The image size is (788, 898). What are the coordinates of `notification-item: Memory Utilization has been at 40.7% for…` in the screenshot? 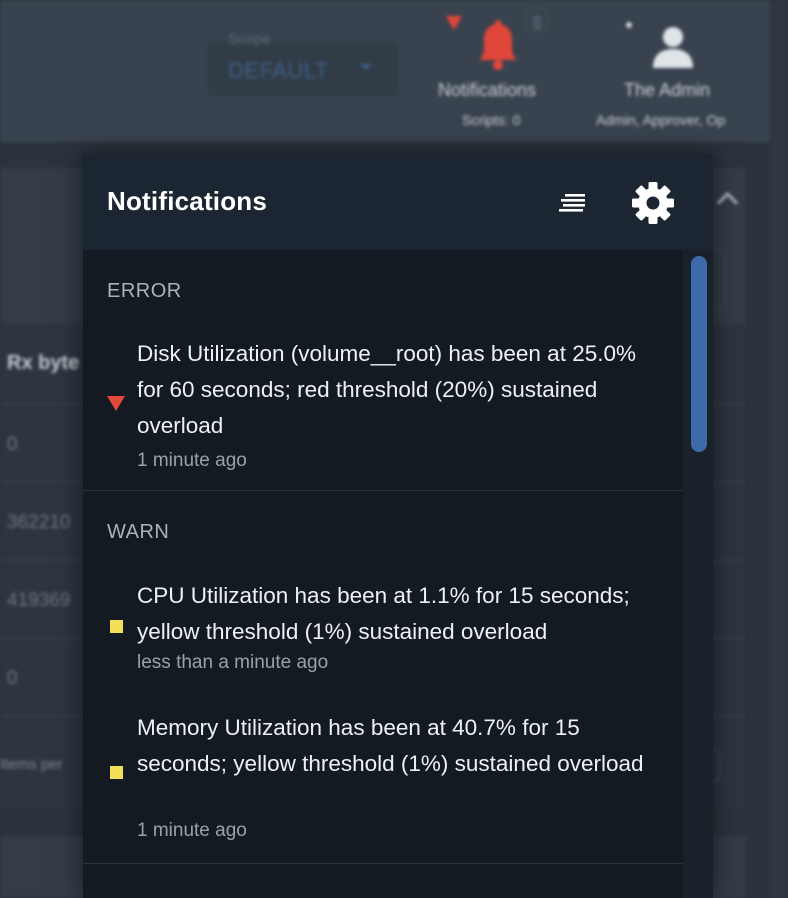 It's located at (383, 780).